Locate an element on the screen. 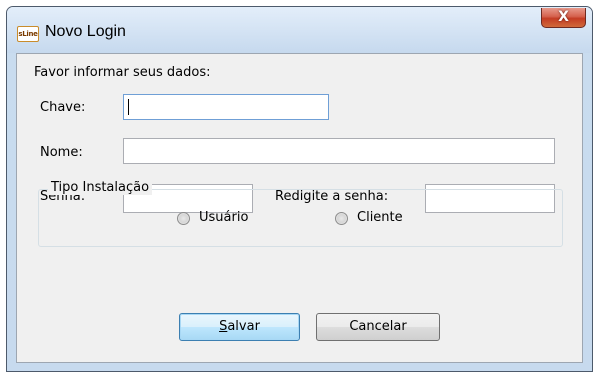  save-button: Salvar is located at coordinates (239, 327).